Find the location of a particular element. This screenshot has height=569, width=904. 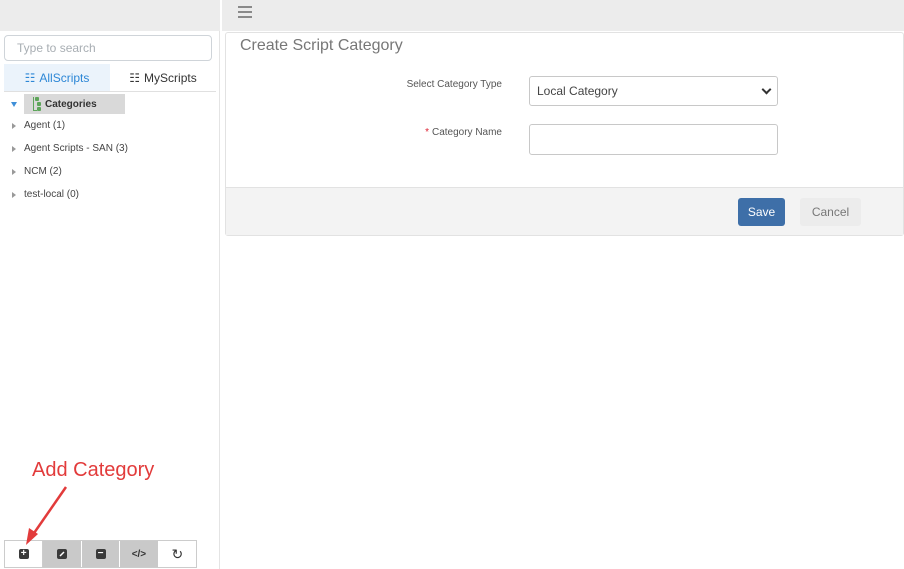

category-type-label: Select Category Type is located at coordinates (454, 84).